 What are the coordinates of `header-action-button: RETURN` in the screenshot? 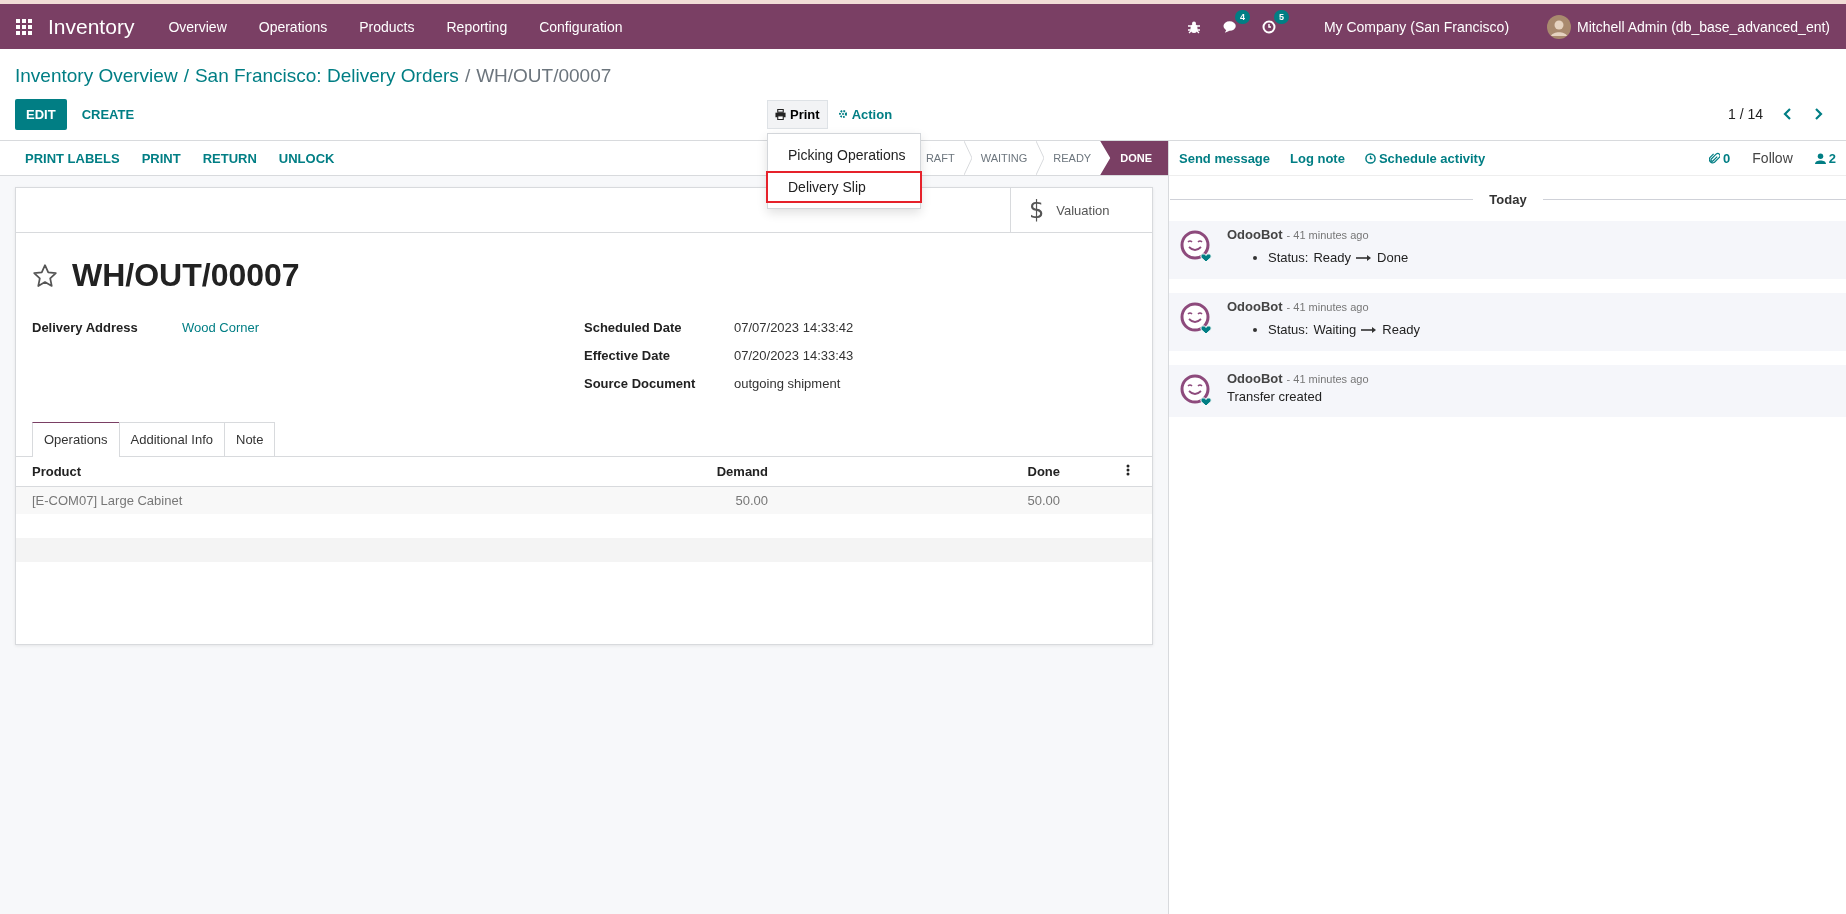 It's located at (229, 158).